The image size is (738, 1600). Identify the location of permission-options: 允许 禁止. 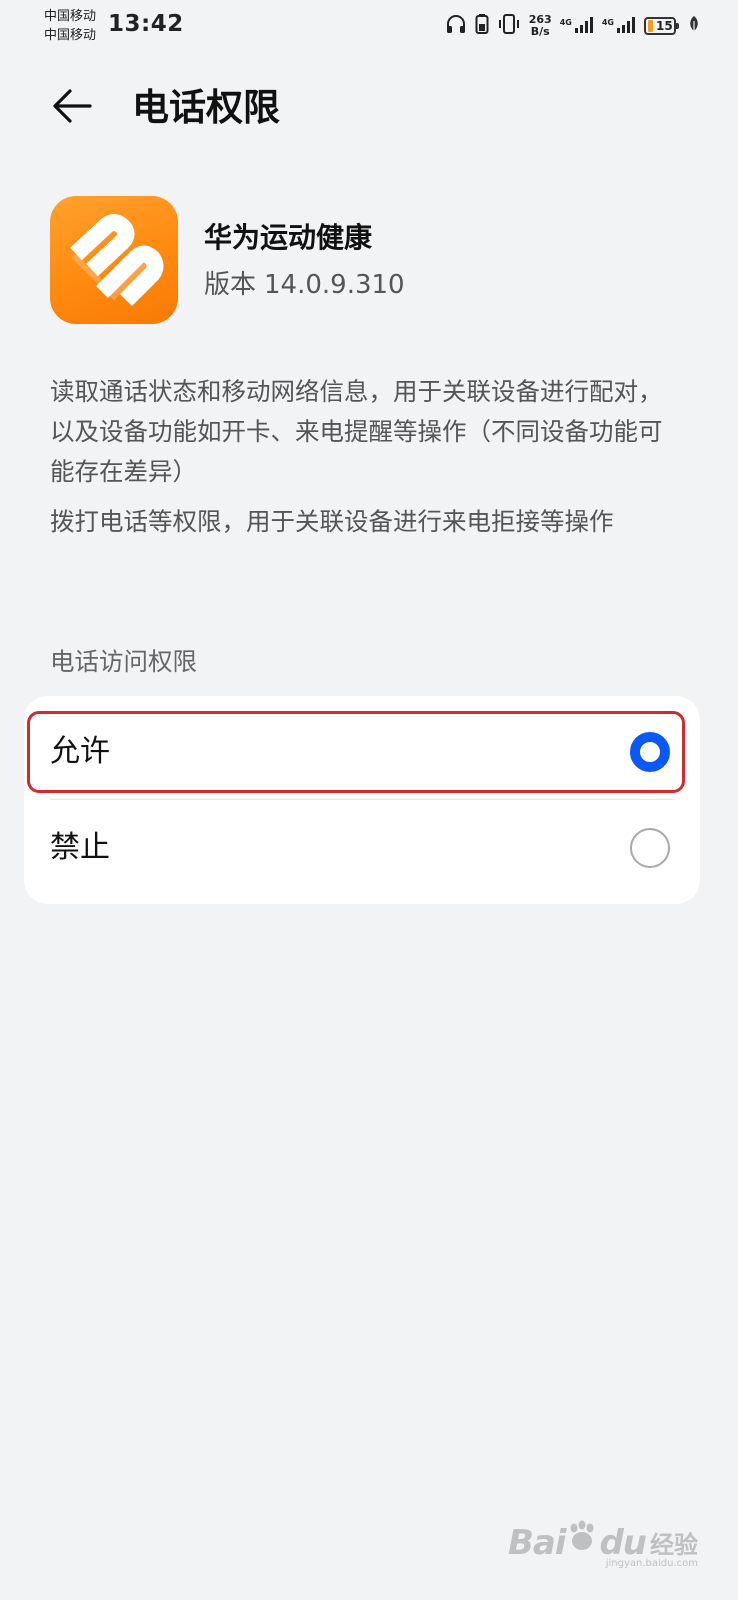
(362, 800).